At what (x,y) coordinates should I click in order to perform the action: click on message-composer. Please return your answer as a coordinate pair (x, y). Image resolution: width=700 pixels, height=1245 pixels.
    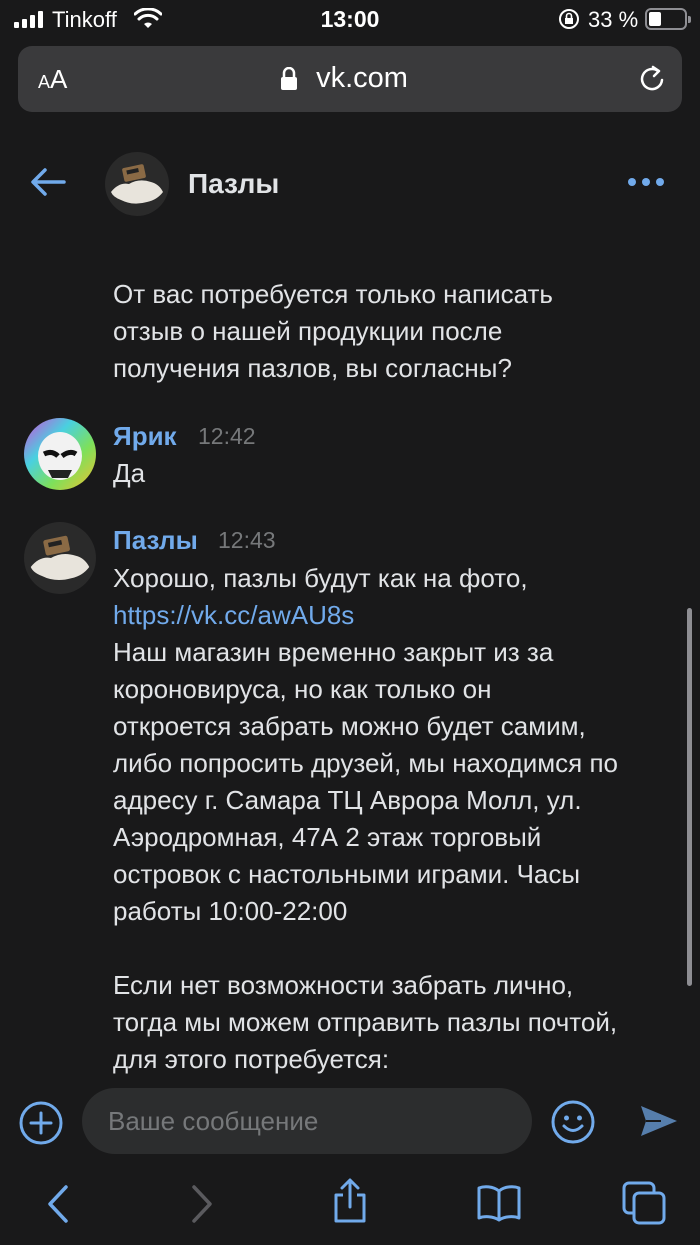
    Looking at the image, I should click on (350, 1122).